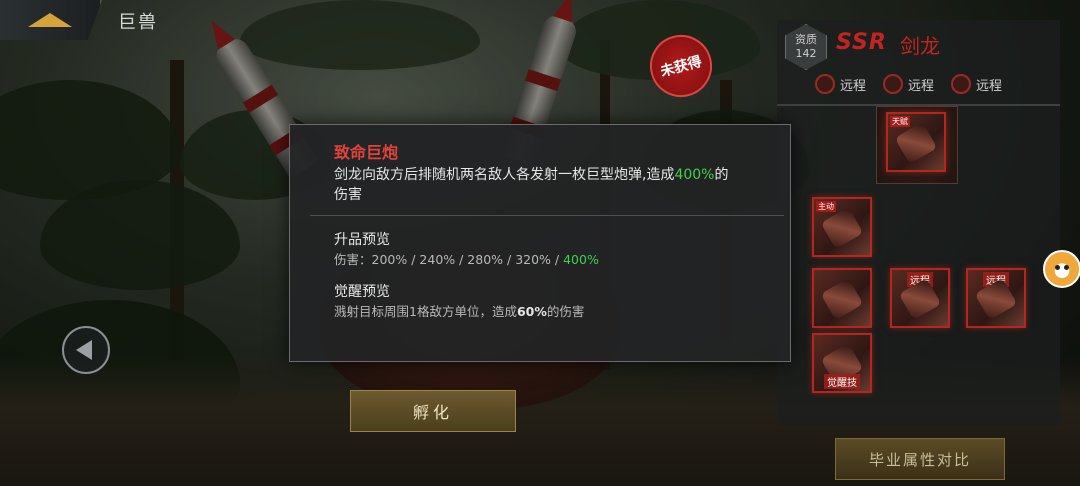 This screenshot has width=1080, height=486. I want to click on page-title: 巨兽, so click(138, 22).